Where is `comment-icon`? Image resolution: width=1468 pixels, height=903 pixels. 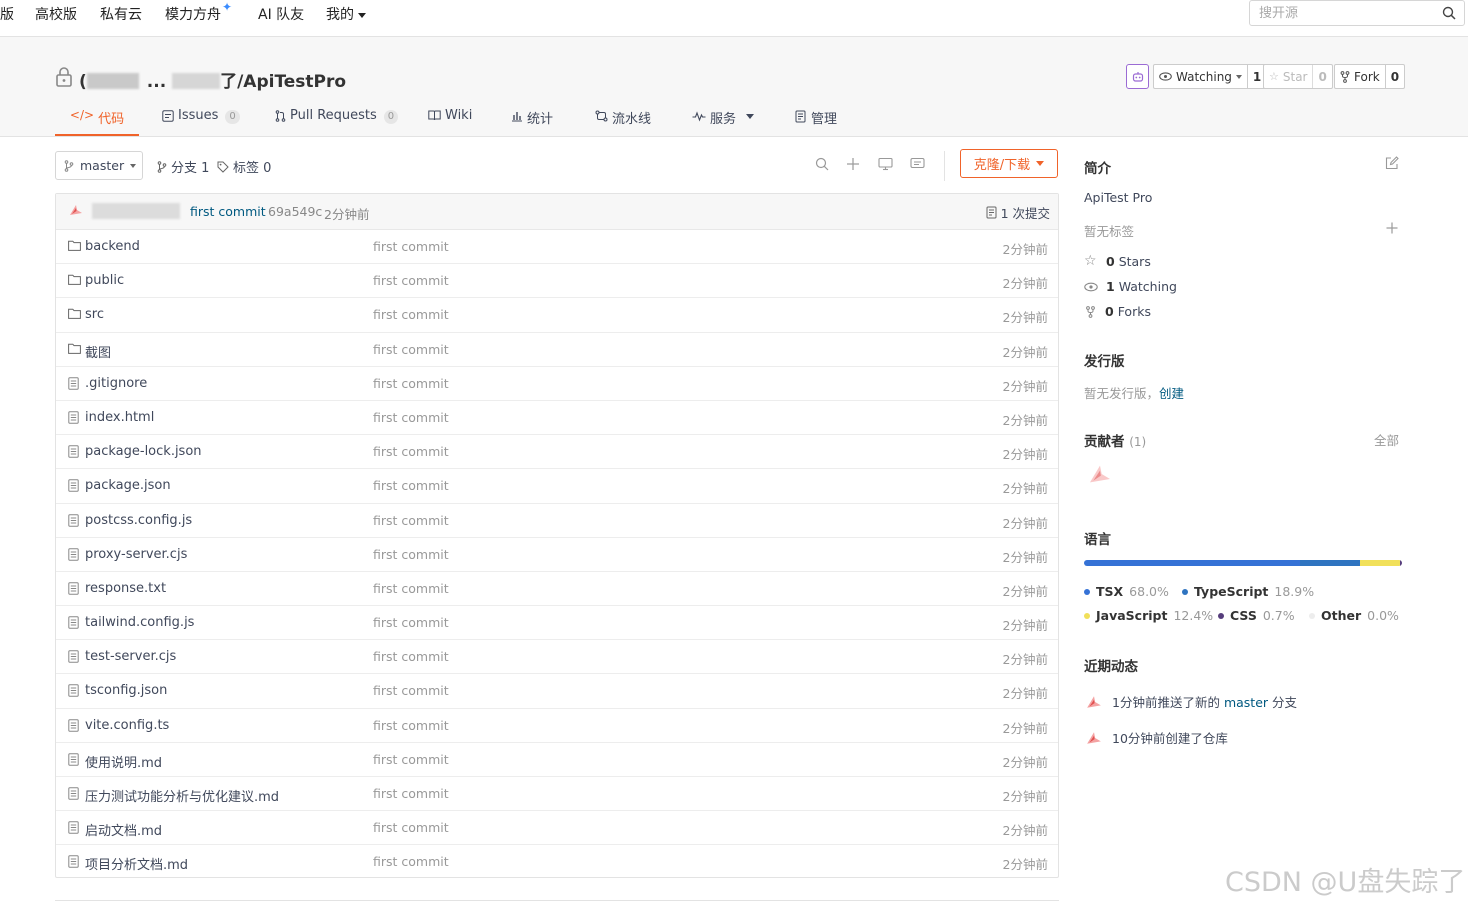
comment-icon is located at coordinates (917, 166).